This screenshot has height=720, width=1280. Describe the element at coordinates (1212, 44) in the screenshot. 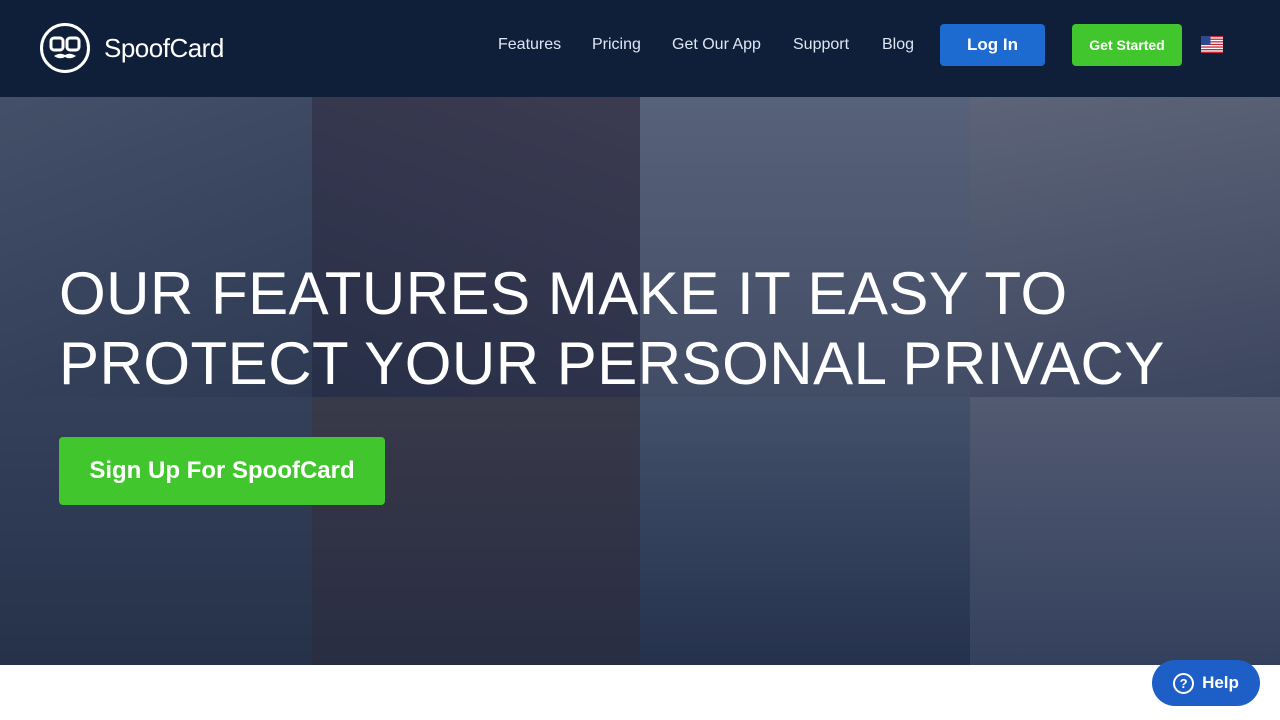

I see `us-flag-icon` at that location.